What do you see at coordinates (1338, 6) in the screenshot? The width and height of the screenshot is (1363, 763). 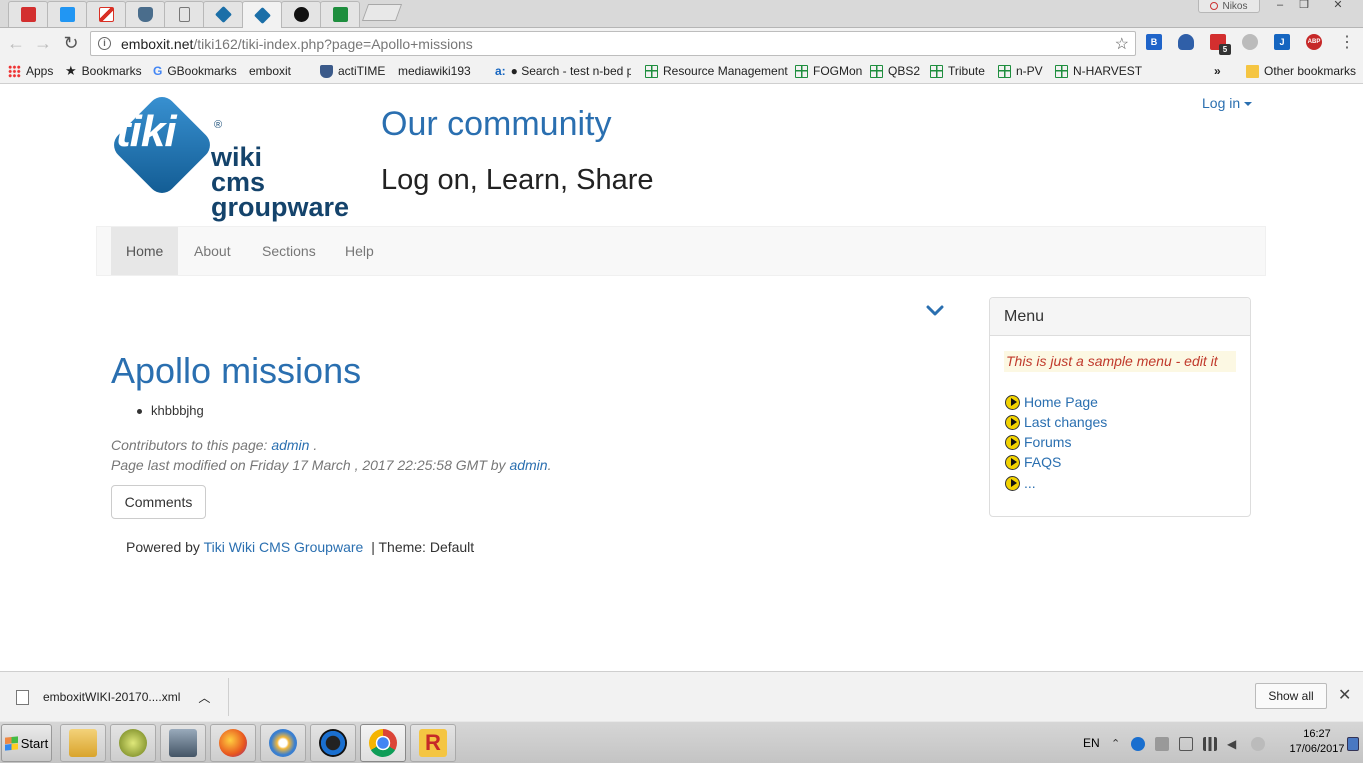 I see `close-window-icon: ✕` at bounding box center [1338, 6].